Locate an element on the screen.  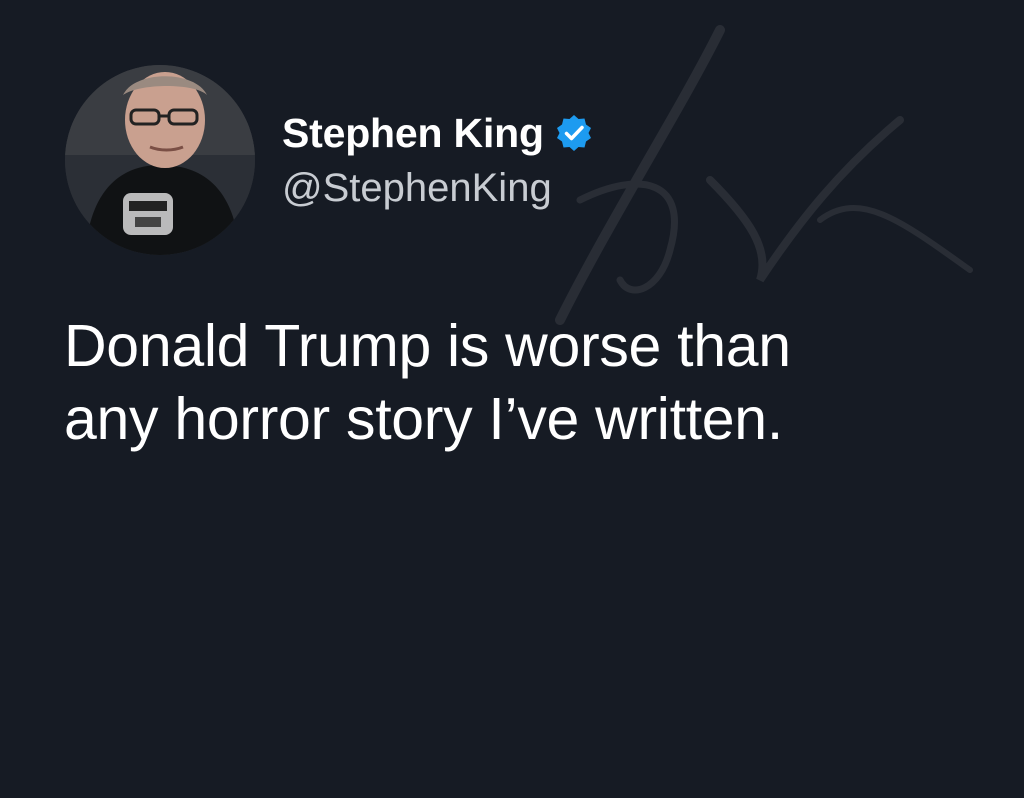
author-photo is located at coordinates (160, 160).